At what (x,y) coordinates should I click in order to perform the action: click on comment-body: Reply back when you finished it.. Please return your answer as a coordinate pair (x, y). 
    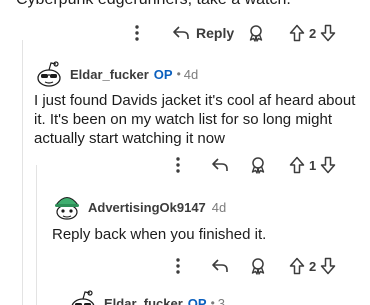
    Looking at the image, I should click on (159, 234).